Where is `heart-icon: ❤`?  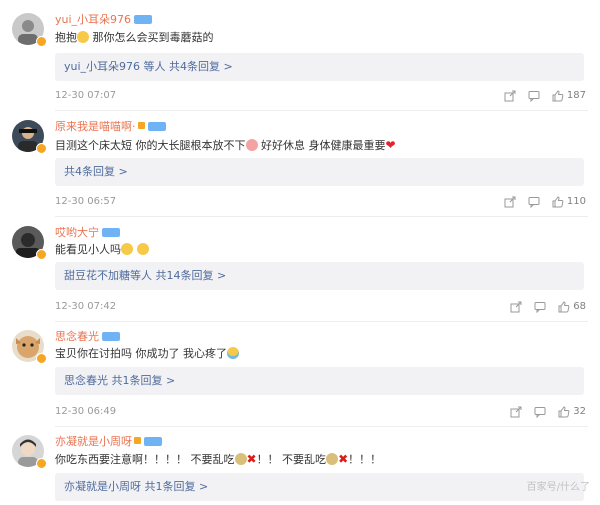
heart-icon: ❤ is located at coordinates (390, 145).